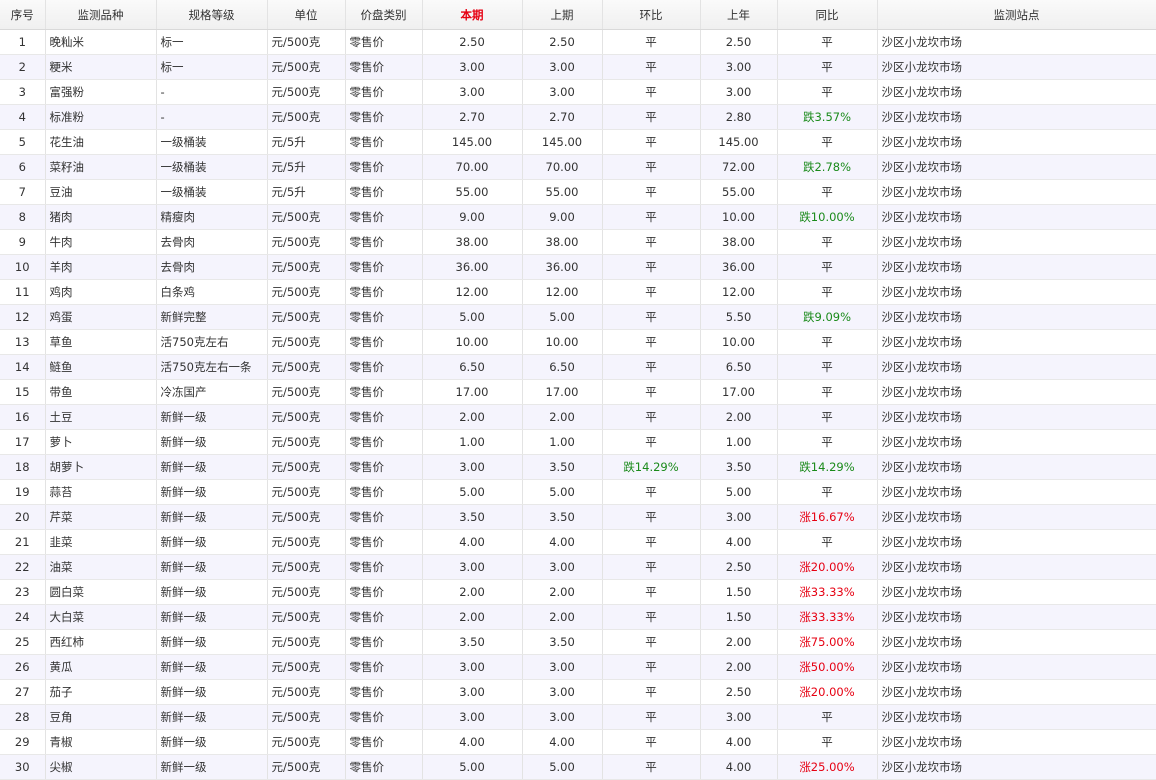  I want to click on cell-item: 芹菜, so click(101, 517).